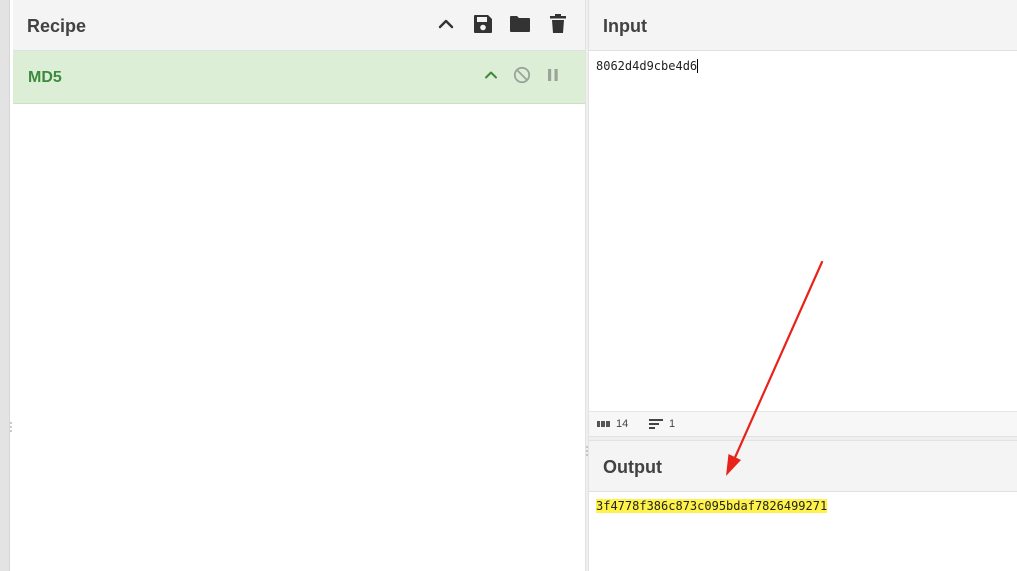  Describe the element at coordinates (632, 467) in the screenshot. I see `output-title: Output` at that location.